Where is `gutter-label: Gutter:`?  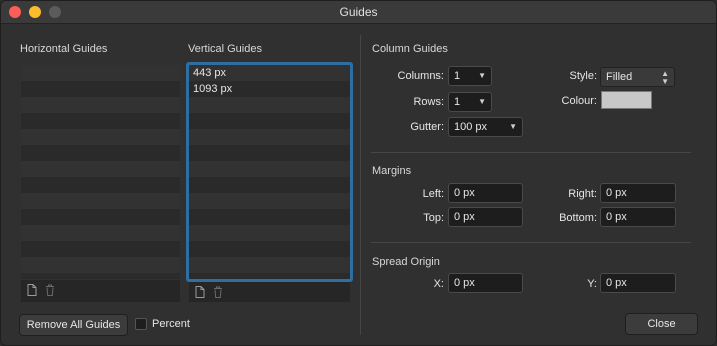
gutter-label: Gutter: is located at coordinates (427, 127).